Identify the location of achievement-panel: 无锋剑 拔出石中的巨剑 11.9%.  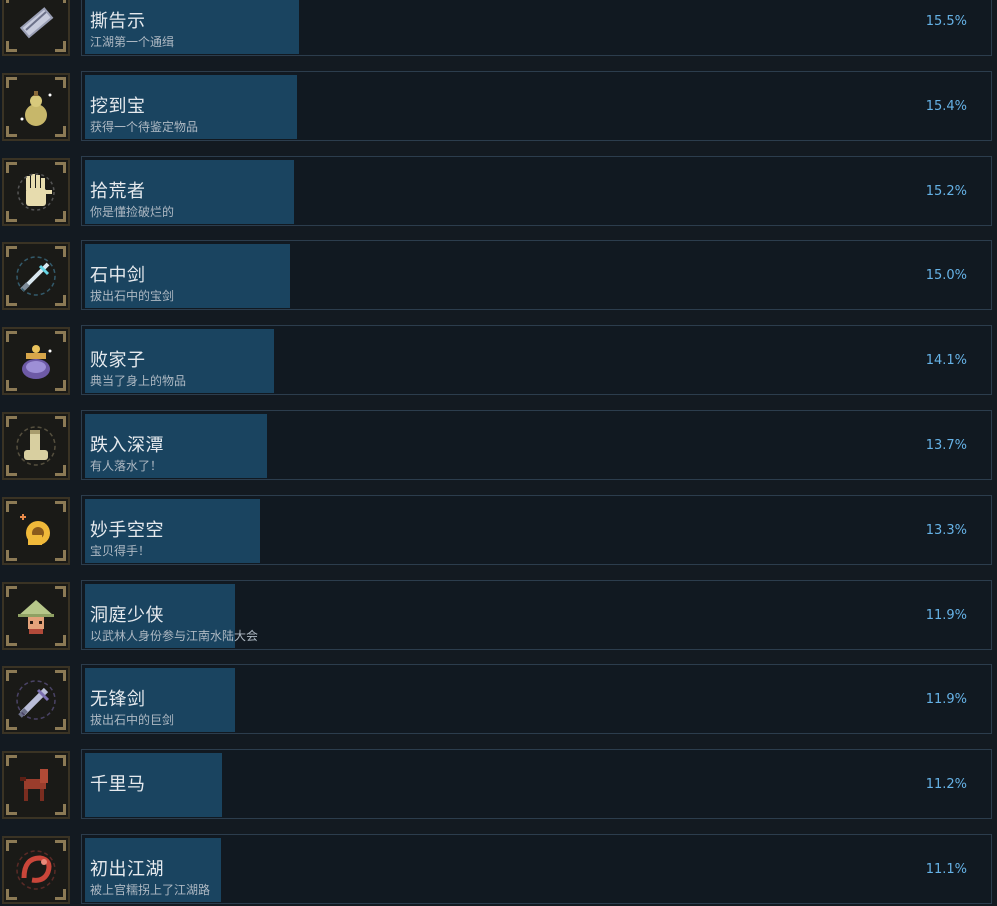
(536, 699).